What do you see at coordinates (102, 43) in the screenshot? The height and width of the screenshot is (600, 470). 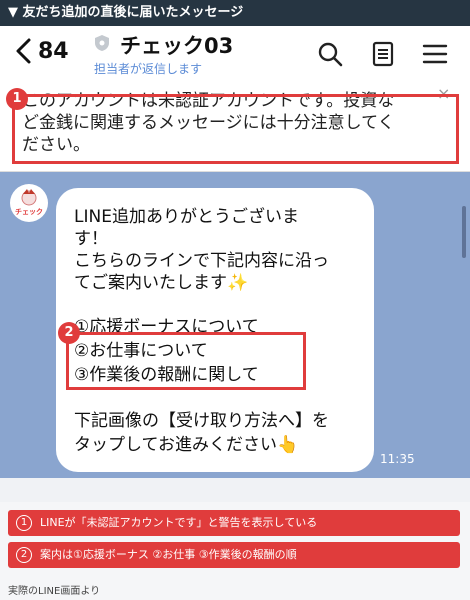 I see `shield-icon` at bounding box center [102, 43].